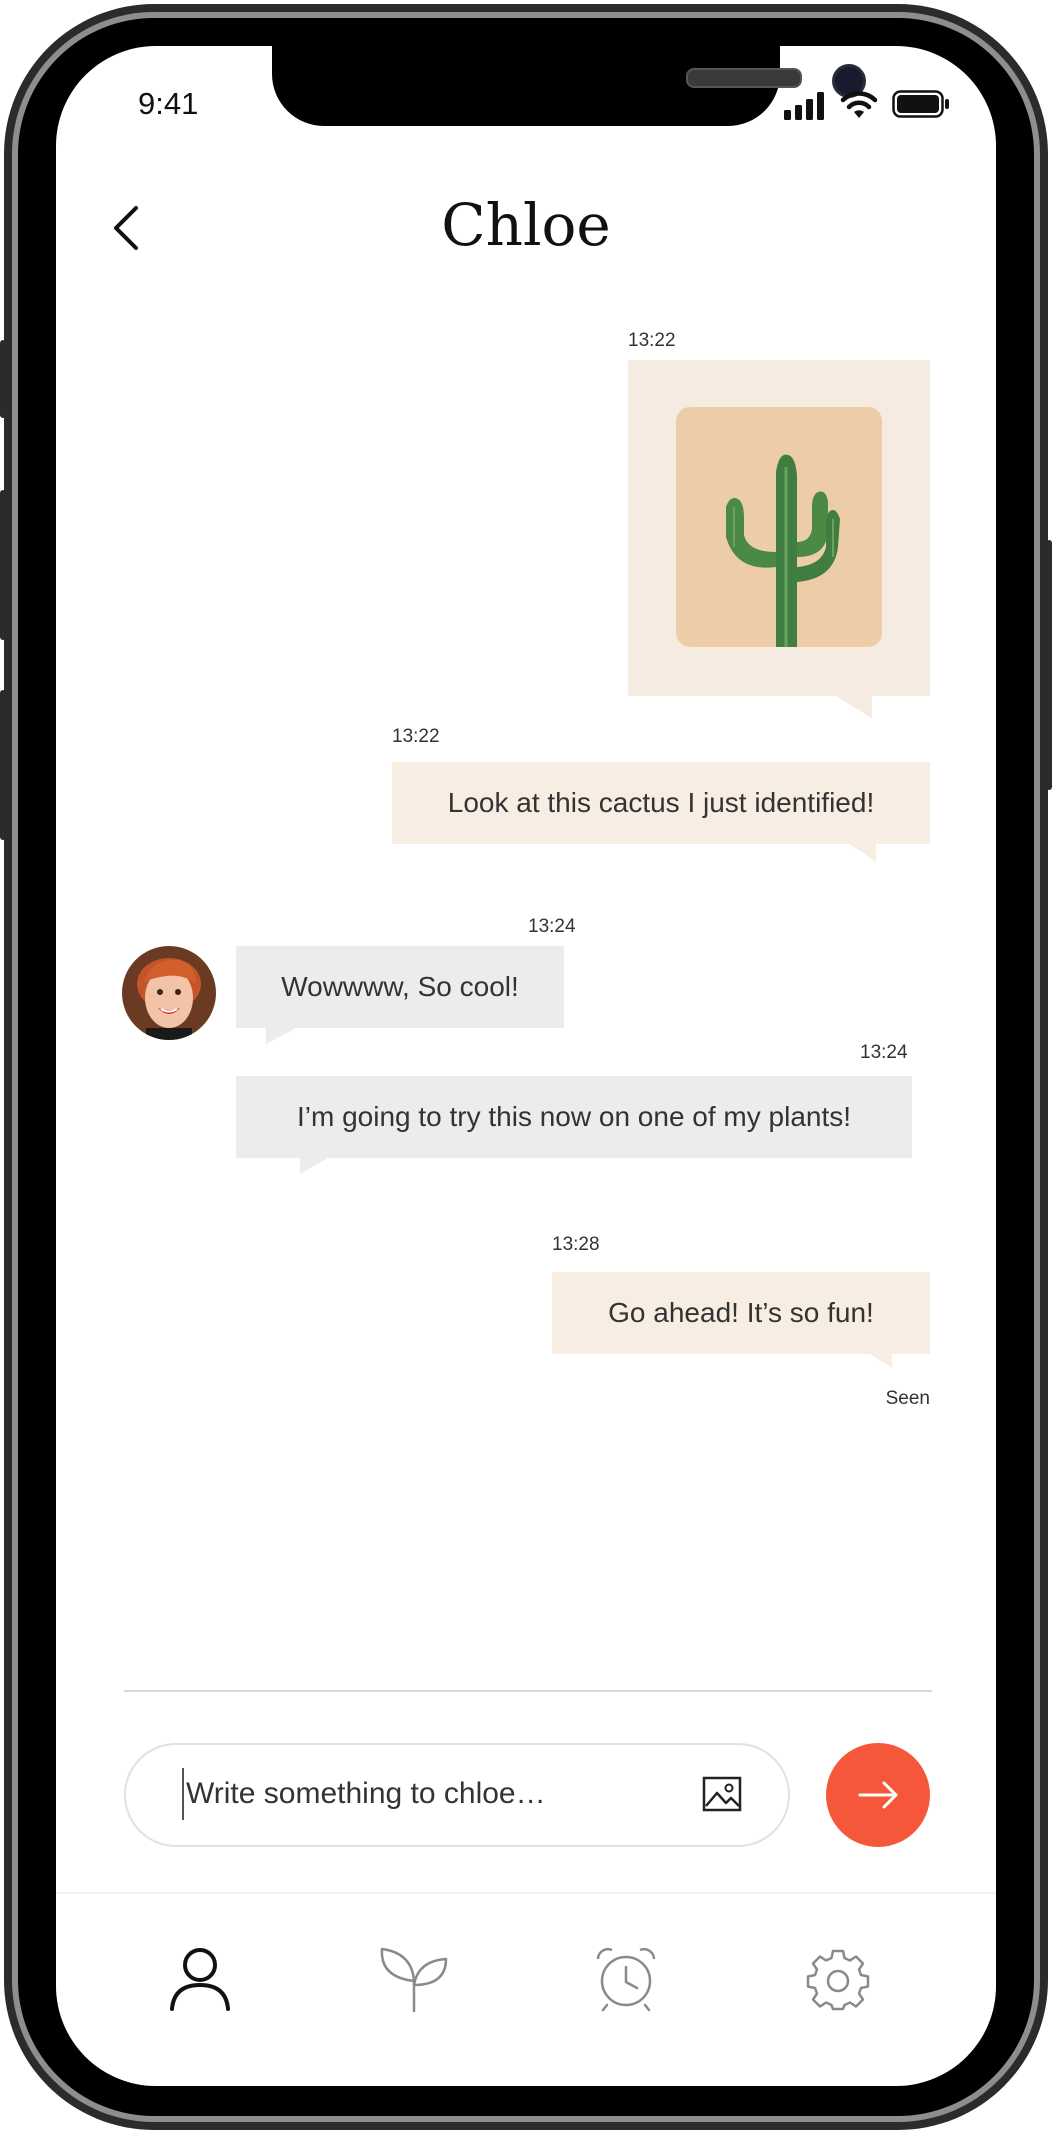 This screenshot has height=2134, width=1052. I want to click on gear-icon, so click(838, 1980).